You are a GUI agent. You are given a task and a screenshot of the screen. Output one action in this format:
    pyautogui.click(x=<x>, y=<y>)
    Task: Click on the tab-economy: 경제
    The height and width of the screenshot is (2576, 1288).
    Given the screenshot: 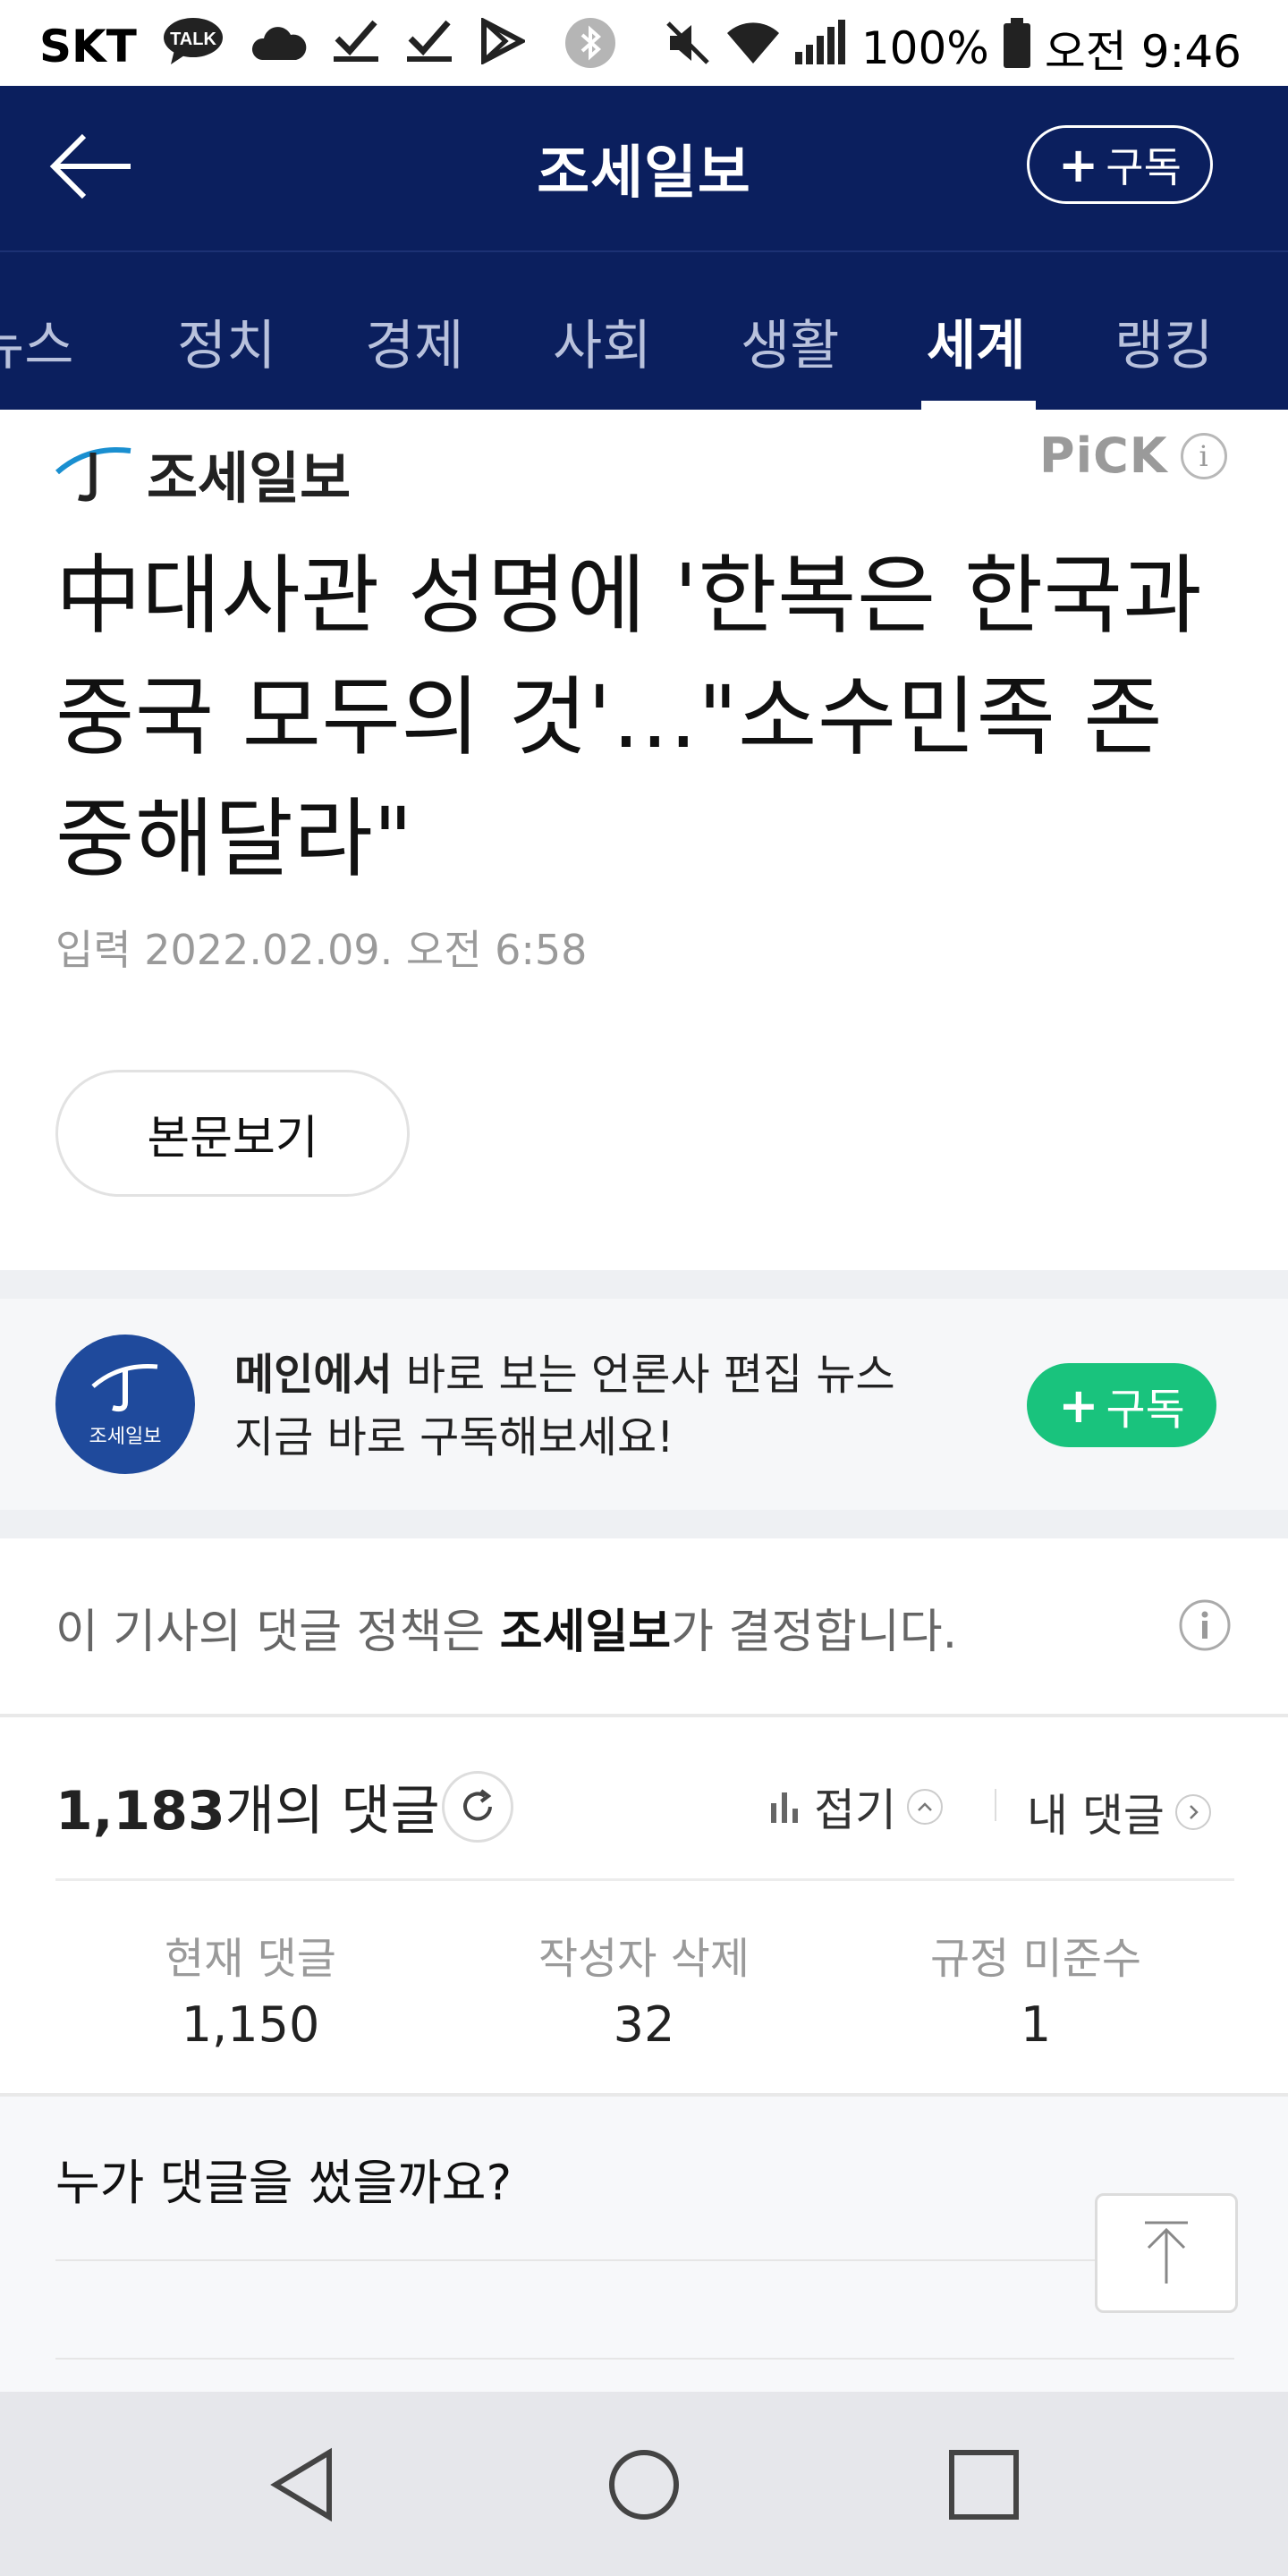 What is the action you would take?
    pyautogui.click(x=414, y=341)
    